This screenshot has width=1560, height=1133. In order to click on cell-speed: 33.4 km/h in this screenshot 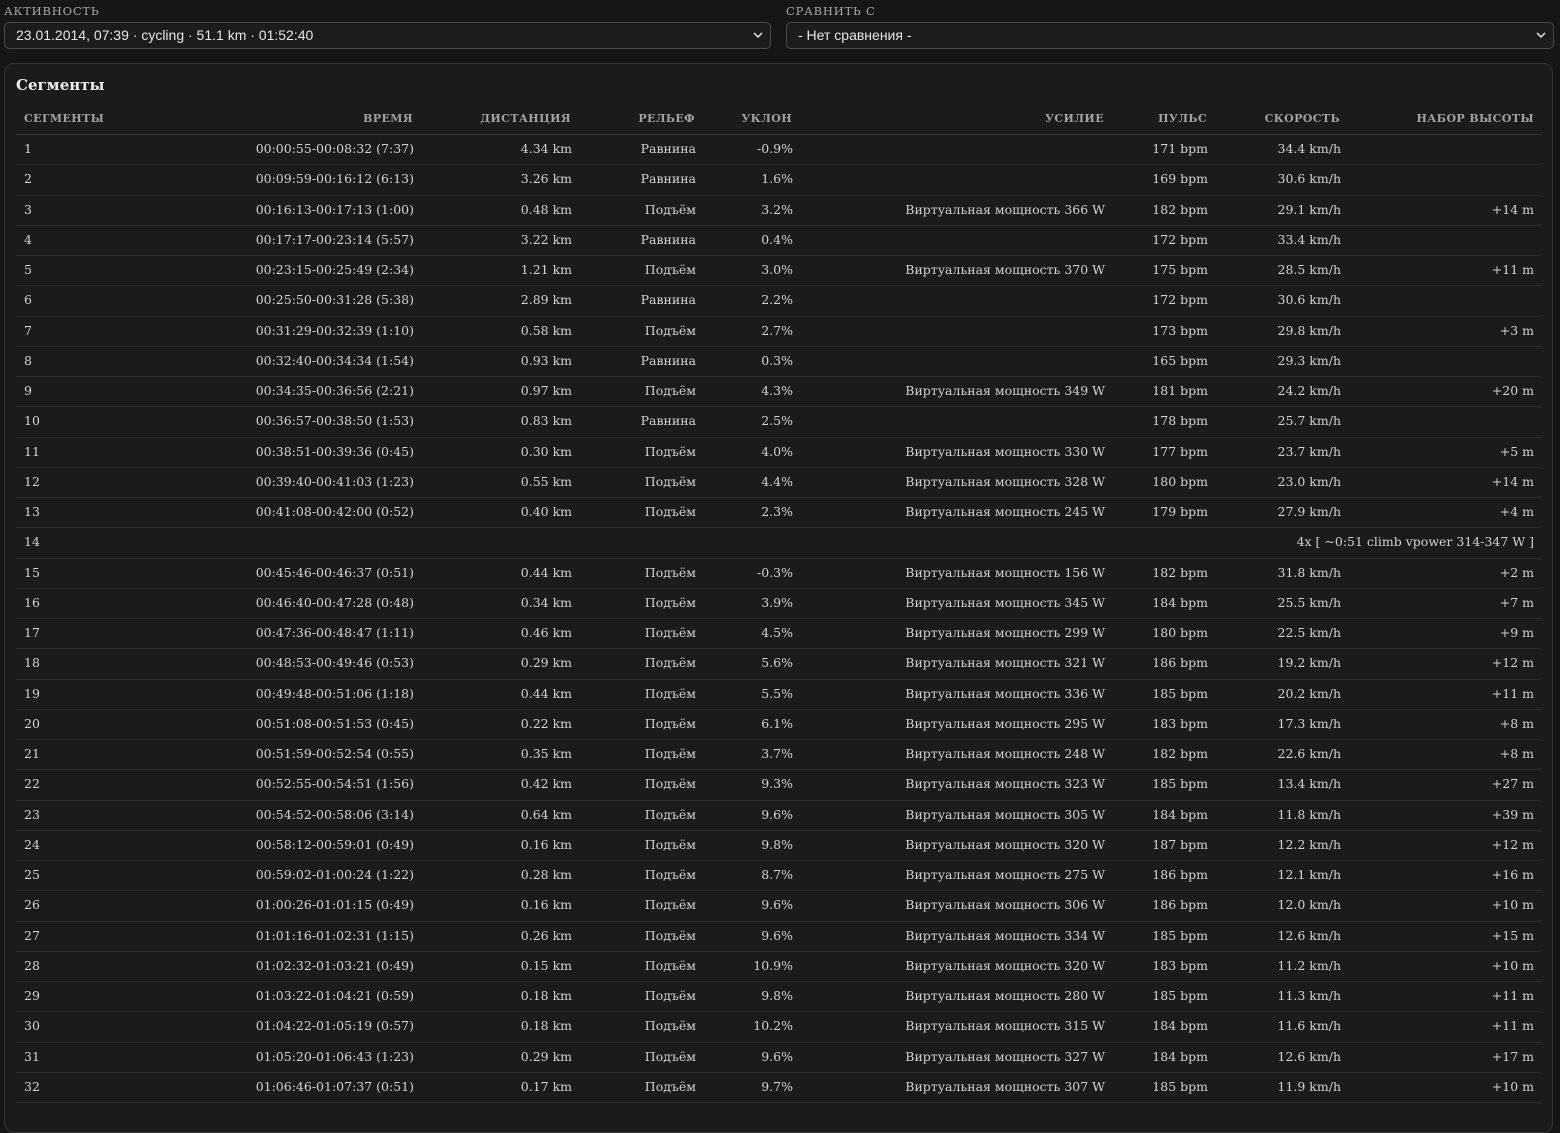, I will do `click(1309, 239)`.